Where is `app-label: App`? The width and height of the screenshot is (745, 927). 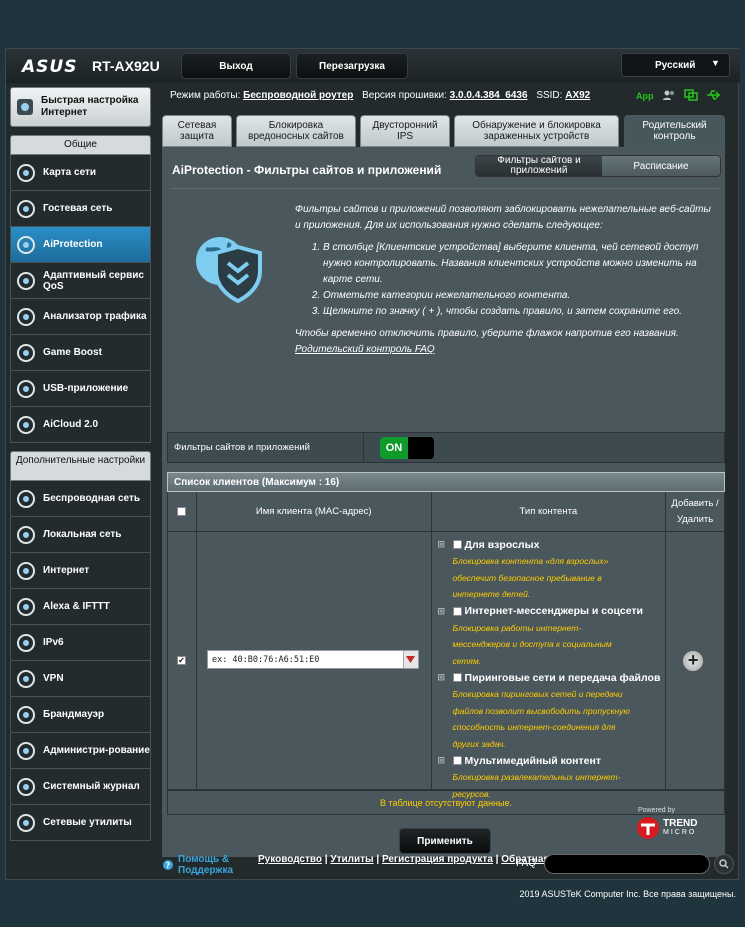
app-label: App is located at coordinates (645, 96).